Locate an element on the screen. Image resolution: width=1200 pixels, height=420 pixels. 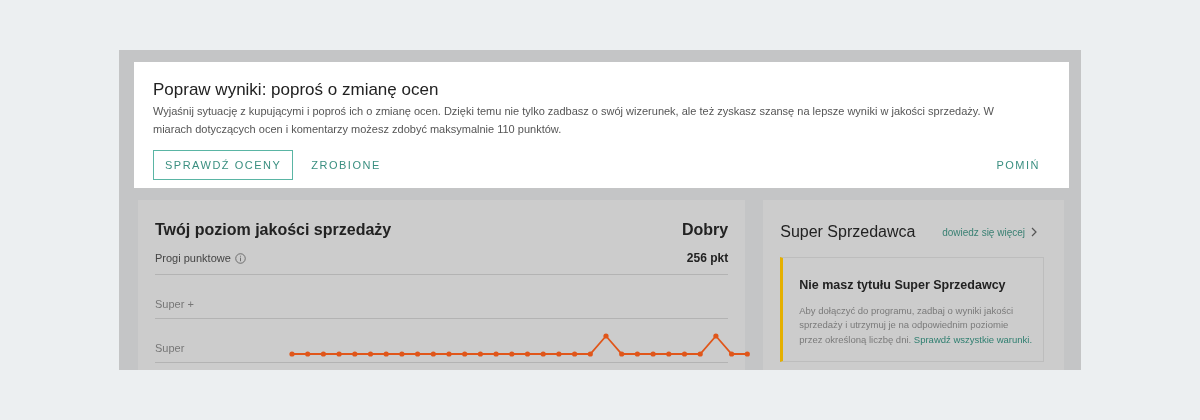
chevron-right-icon is located at coordinates (1034, 232).